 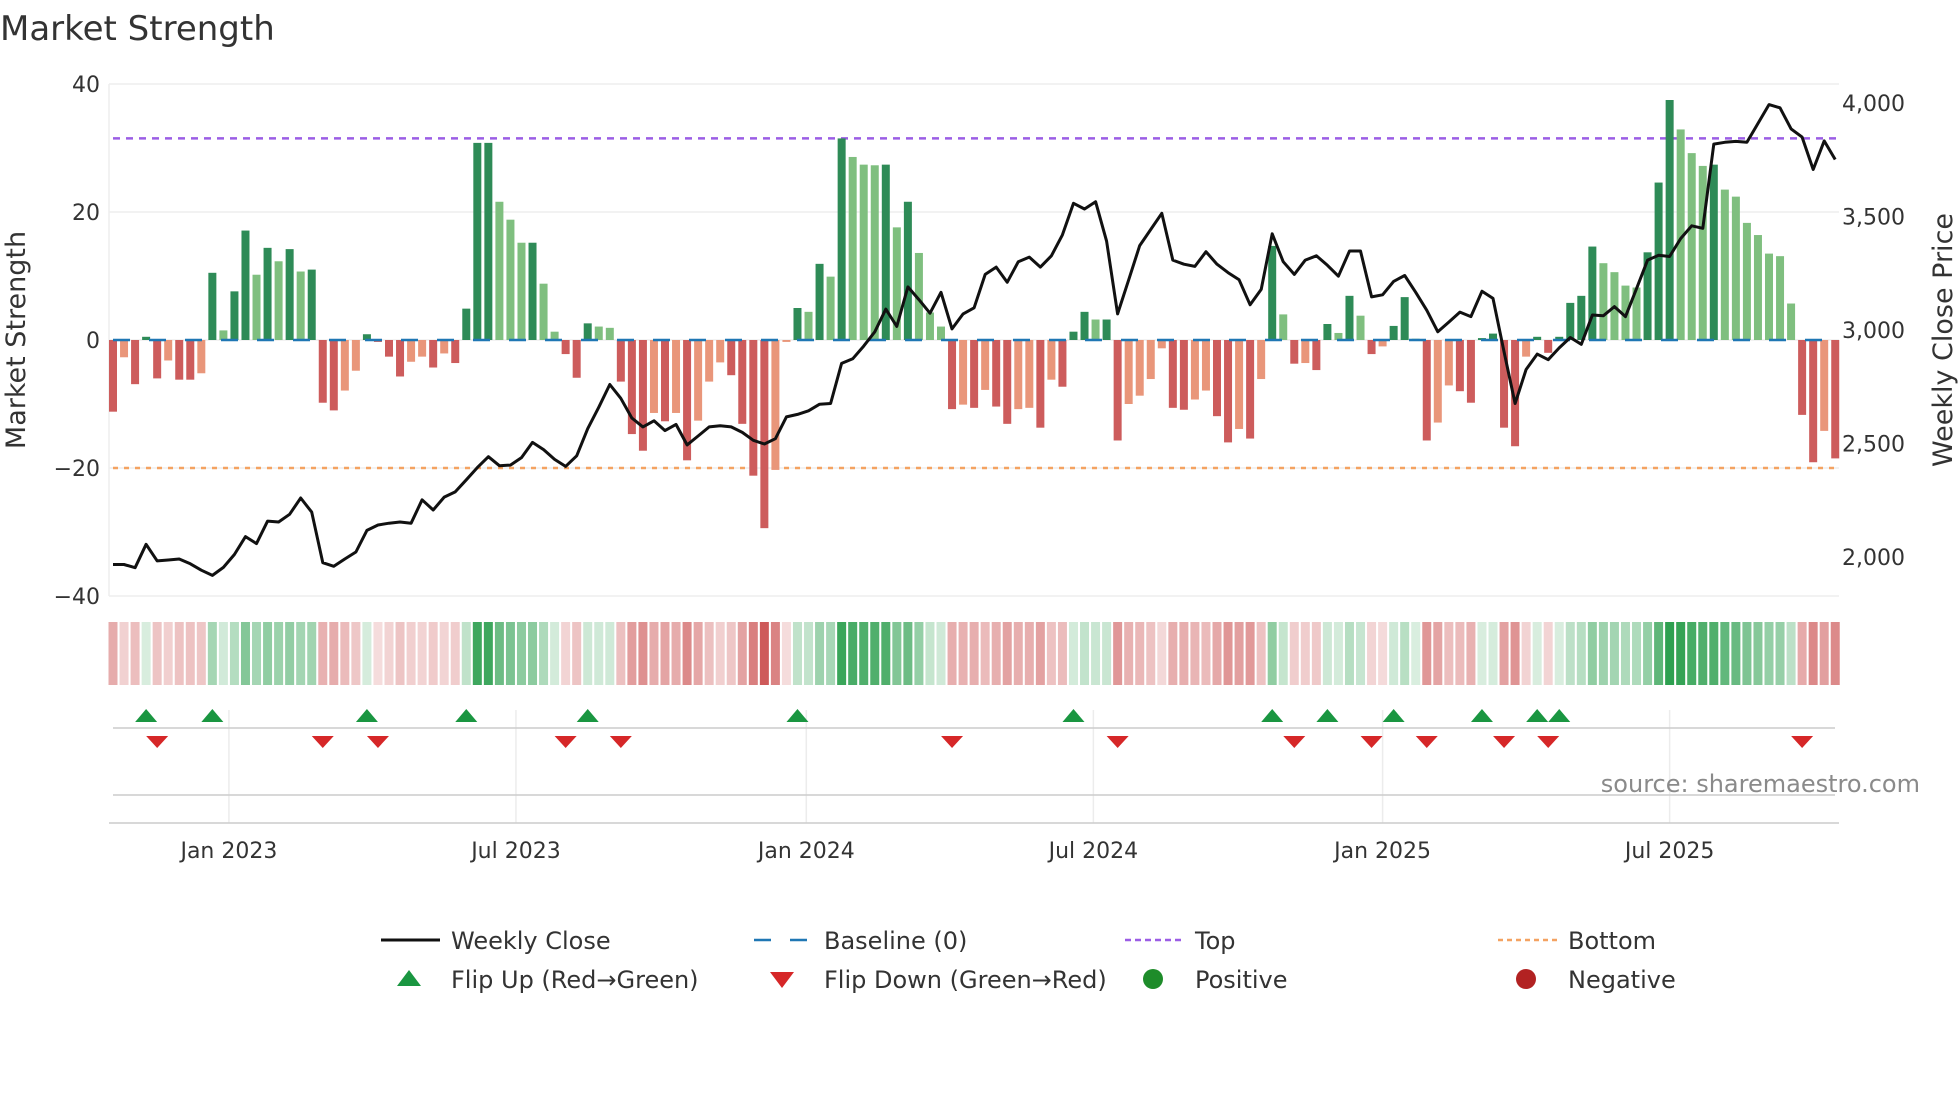 I want to click on y2-tick-label: 2,000, so click(x=1873, y=558).